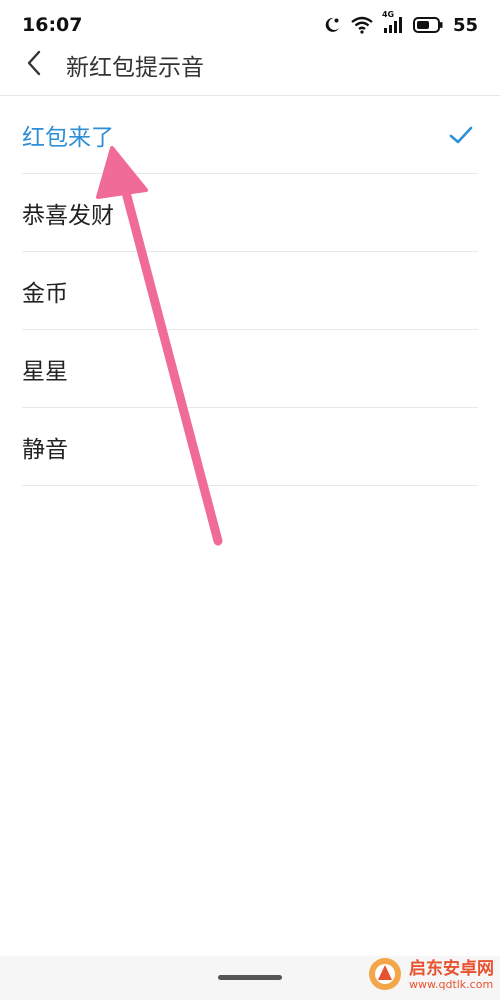 Image resolution: width=500 pixels, height=1000 pixels. I want to click on battery-level: 55, so click(465, 25).